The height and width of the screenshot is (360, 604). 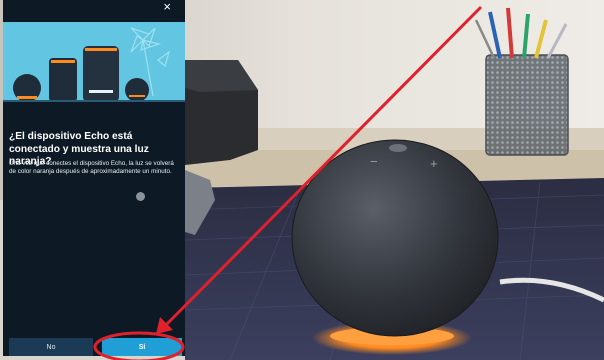 I want to click on no-button: No, so click(x=51, y=347).